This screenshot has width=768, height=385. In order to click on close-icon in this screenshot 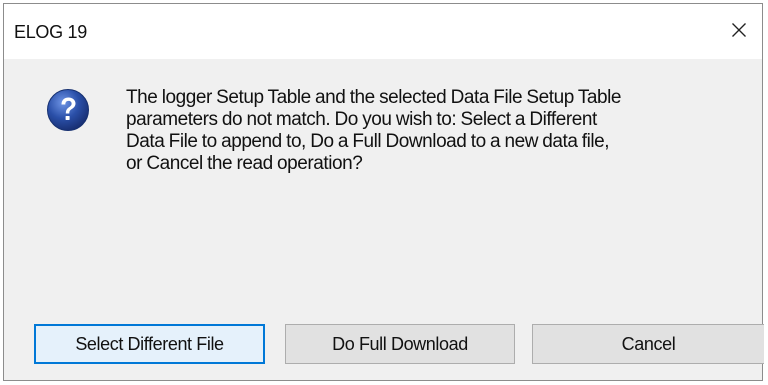, I will do `click(739, 30)`.